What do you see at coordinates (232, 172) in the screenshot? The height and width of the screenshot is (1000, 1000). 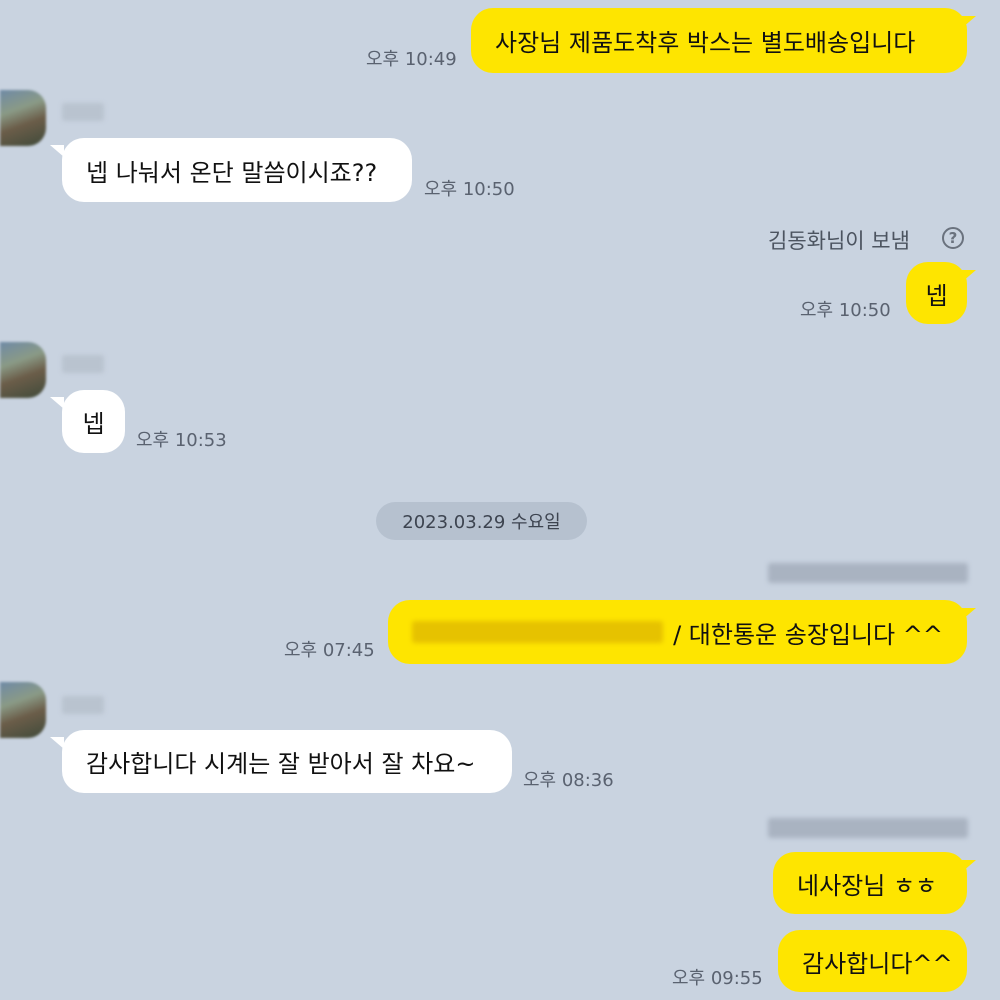 I see `message-text: 넵 나눠서 온단 말씀이시죠??` at bounding box center [232, 172].